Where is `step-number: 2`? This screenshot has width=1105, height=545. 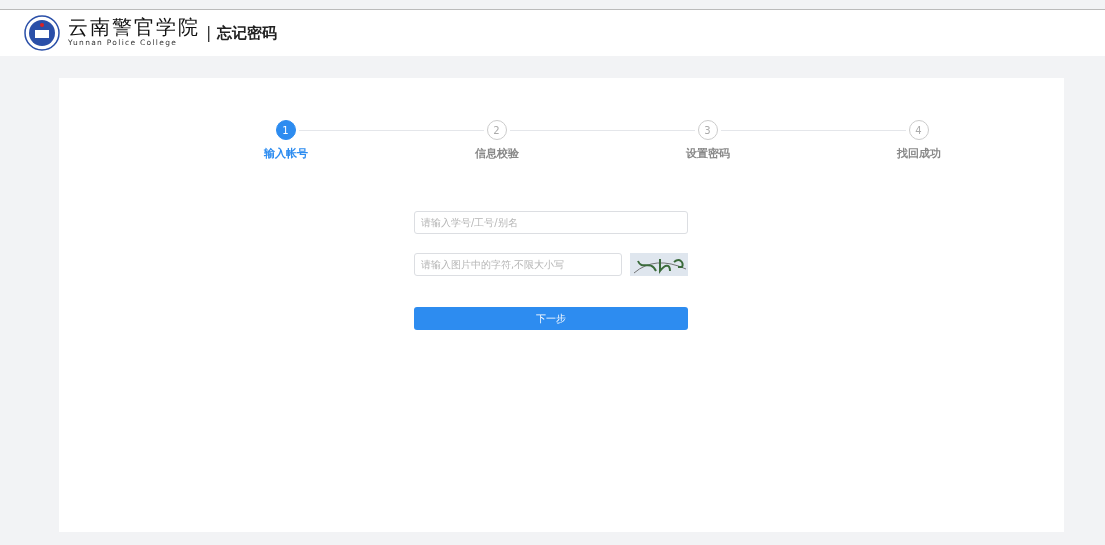 step-number: 2 is located at coordinates (496, 130).